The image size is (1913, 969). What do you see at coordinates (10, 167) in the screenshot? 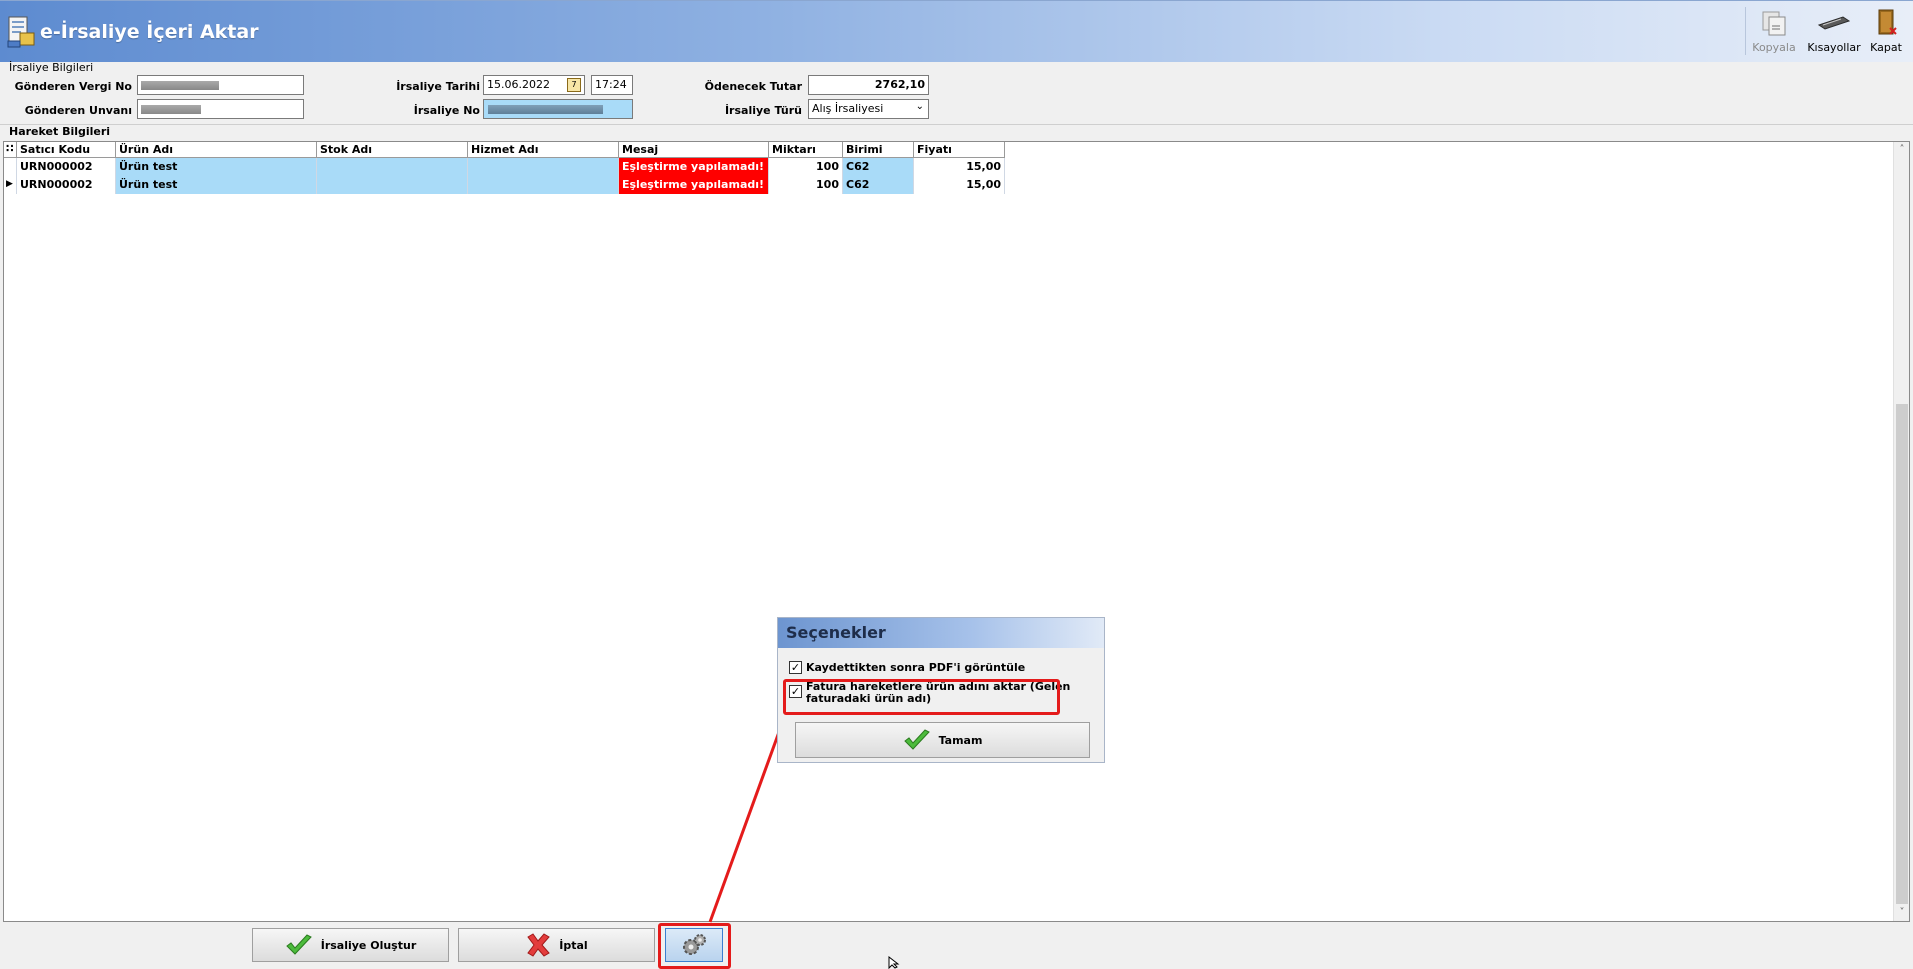
I see `row-indicator` at bounding box center [10, 167].